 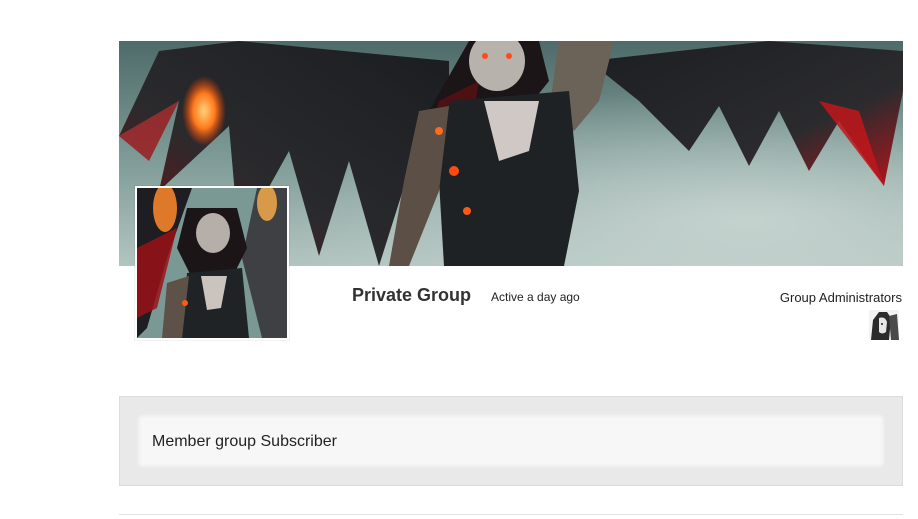 I want to click on group-admins-title: Group Administrators, so click(x=840, y=297).